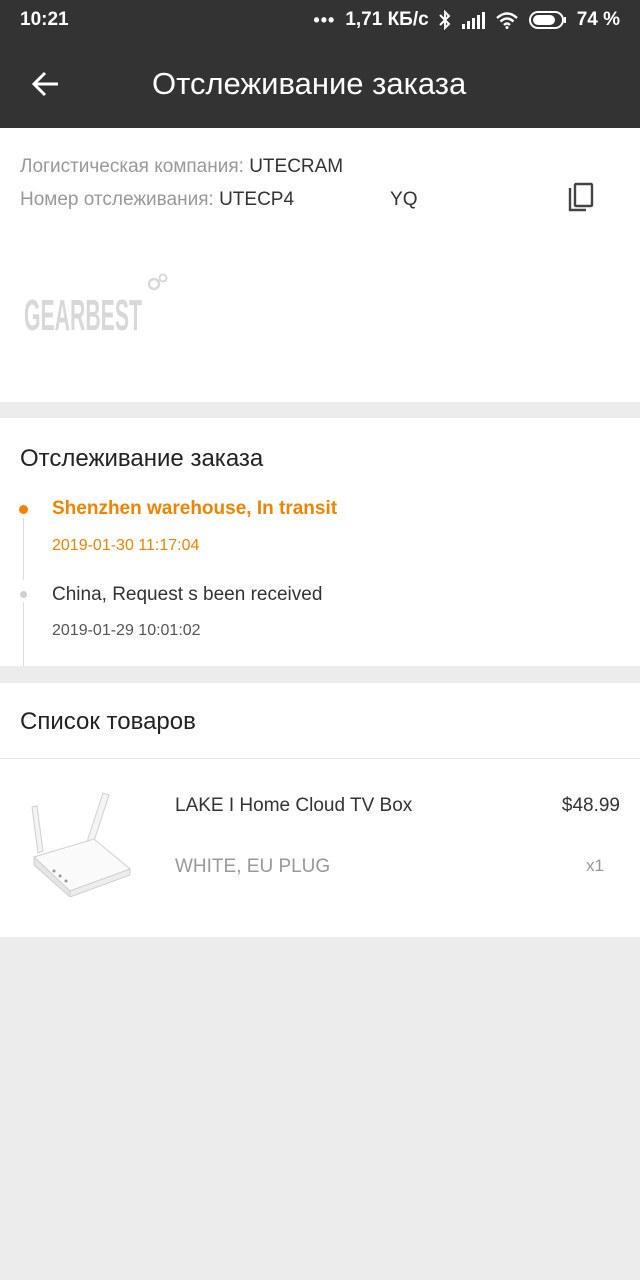 This screenshot has width=640, height=1280. What do you see at coordinates (293, 806) in the screenshot?
I see `product-name: LAKE I Home Cloud TV Box` at bounding box center [293, 806].